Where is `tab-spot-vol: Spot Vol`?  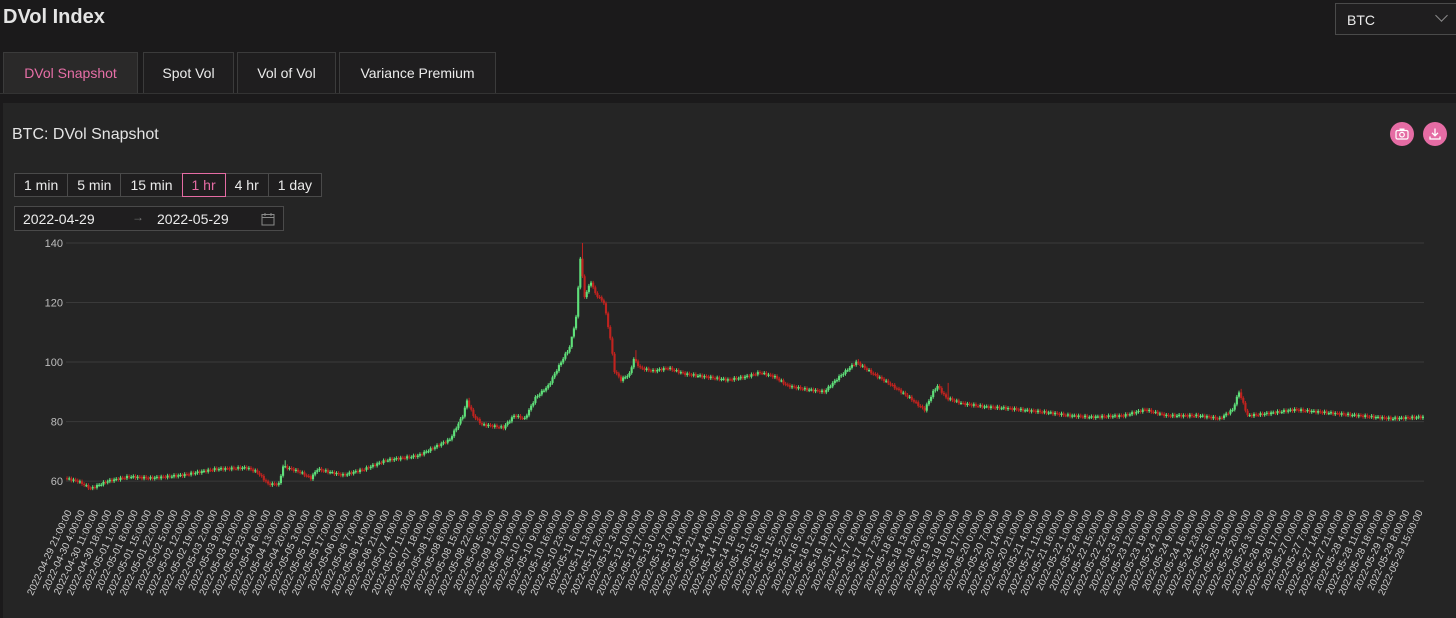
tab-spot-vol: Spot Vol is located at coordinates (188, 72).